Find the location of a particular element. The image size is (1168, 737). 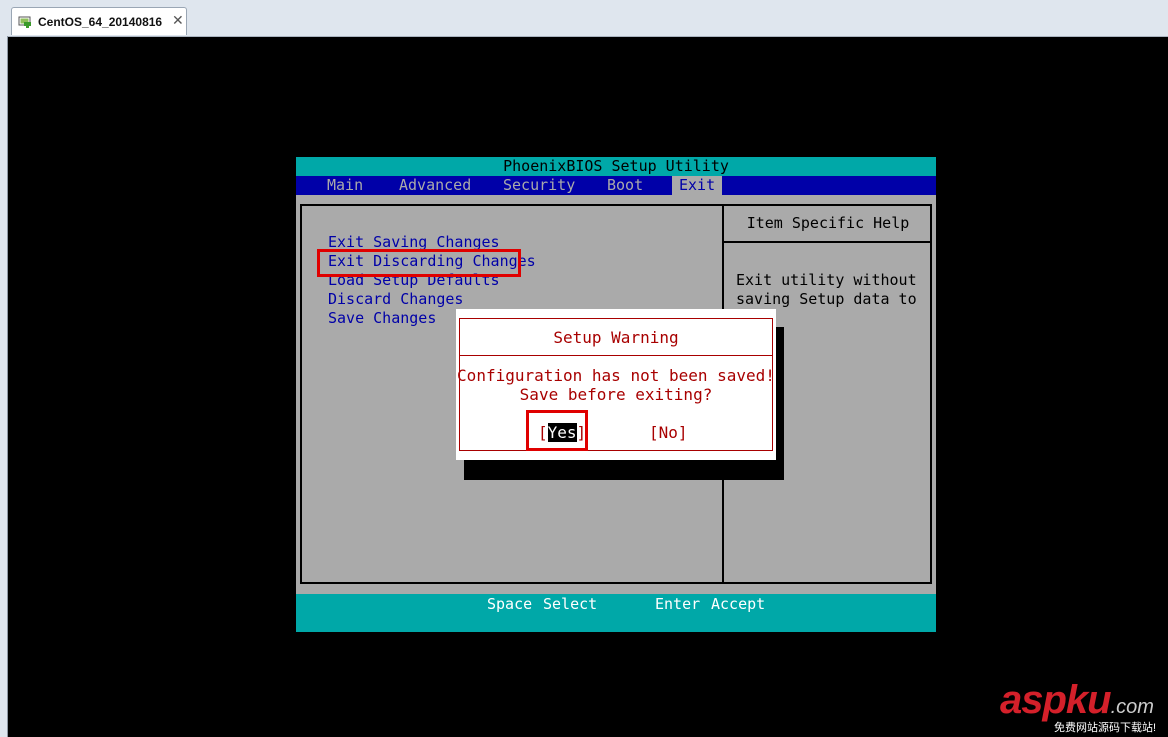

menu-boot: Boot is located at coordinates (625, 185).